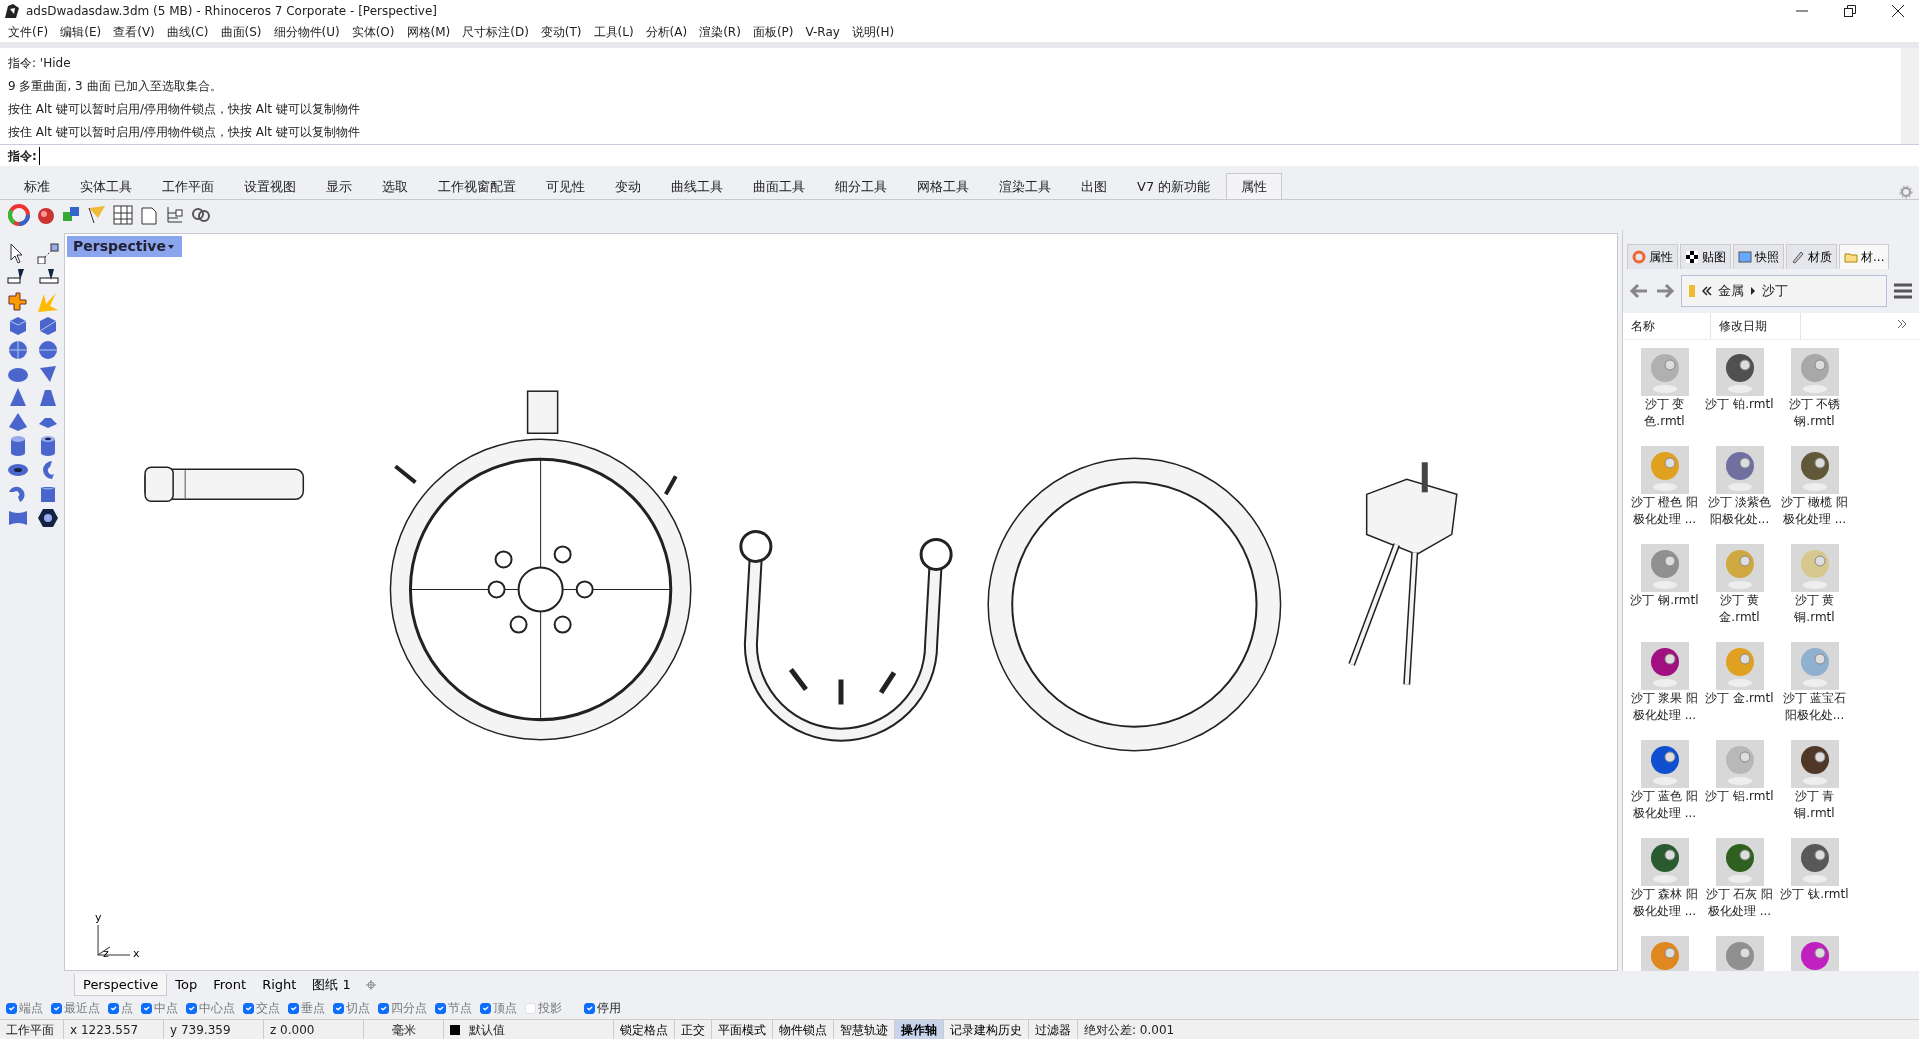  I want to click on toolbar-tab: 网格工具, so click(943, 186).